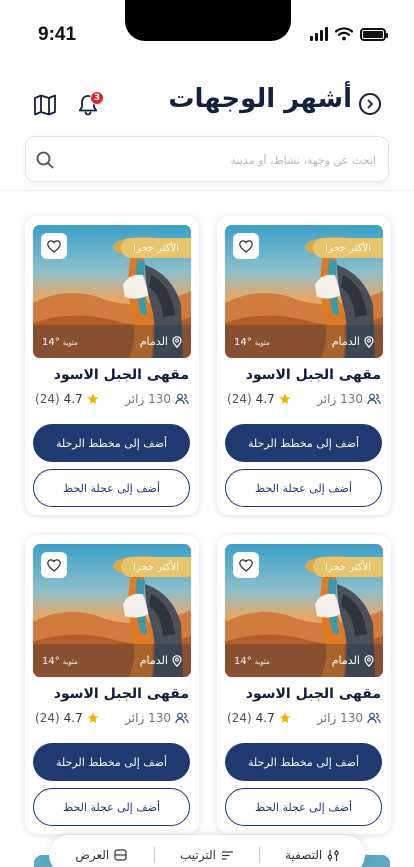 This screenshot has height=867, width=414. What do you see at coordinates (319, 34) in the screenshot?
I see `cellular-signal-icon` at bounding box center [319, 34].